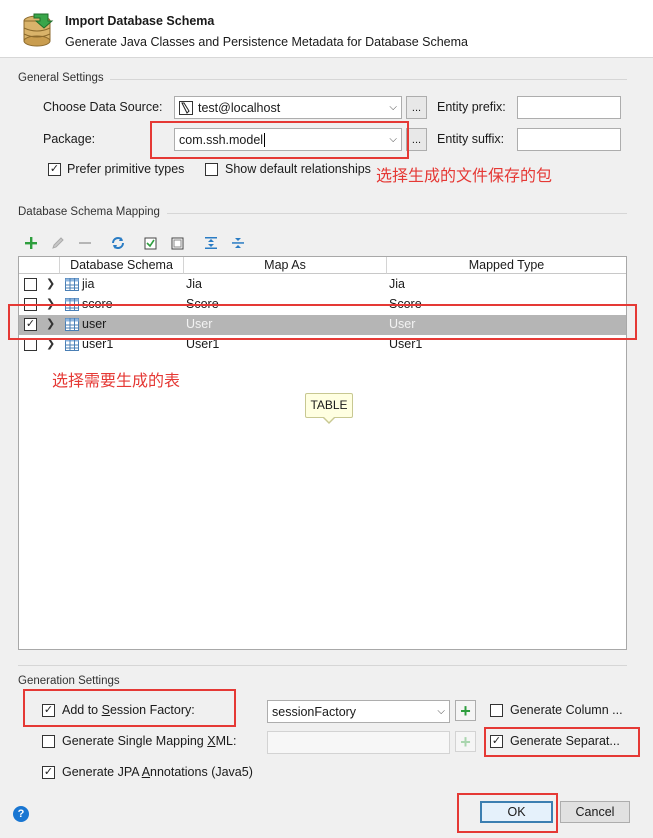  I want to click on single-mapping-label: Generate Single Mapping XML:, so click(149, 741).